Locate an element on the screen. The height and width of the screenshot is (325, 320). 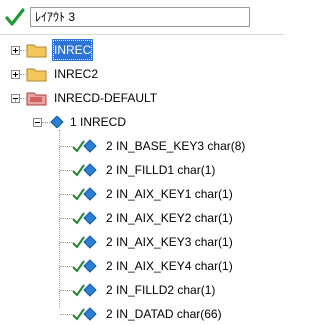
tree-node-field: 2 IN_DATAD char(66) is located at coordinates (142, 314).